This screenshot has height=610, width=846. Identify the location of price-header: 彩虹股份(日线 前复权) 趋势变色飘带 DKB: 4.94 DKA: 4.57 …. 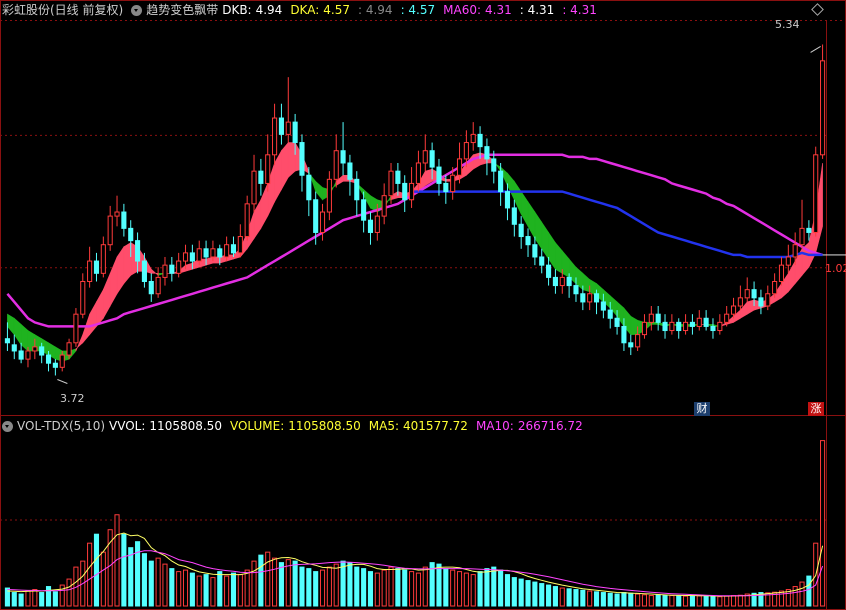
(300, 10).